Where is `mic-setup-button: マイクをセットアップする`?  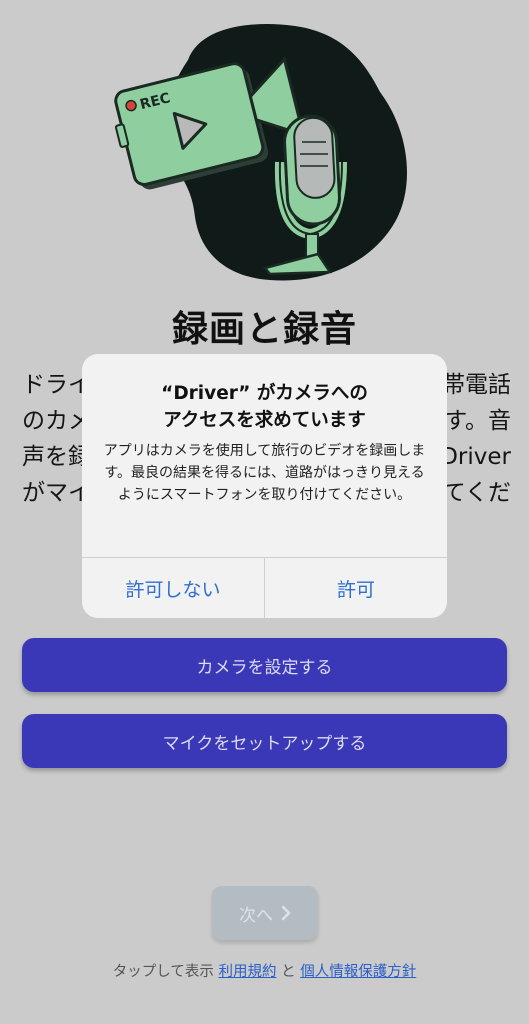
mic-setup-button: マイクをセットアップする is located at coordinates (264, 741).